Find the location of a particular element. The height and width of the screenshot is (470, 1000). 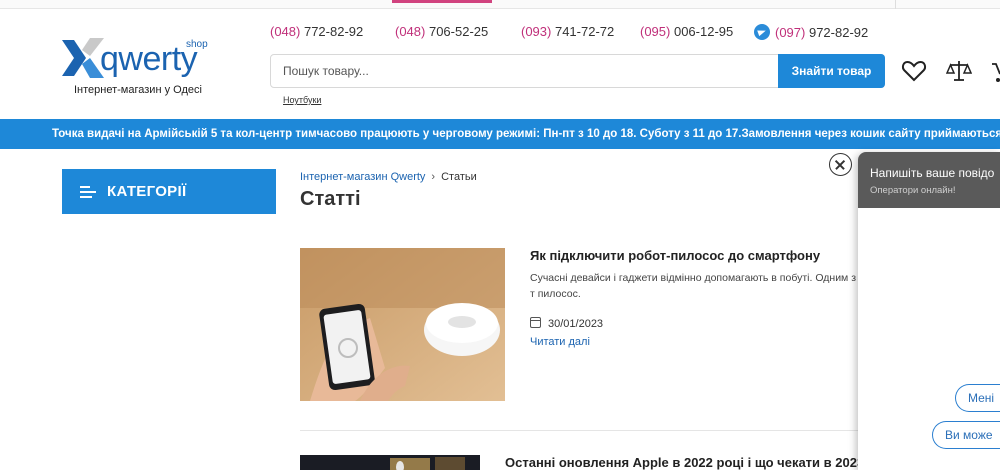

page-title: Статті is located at coordinates (330, 199).